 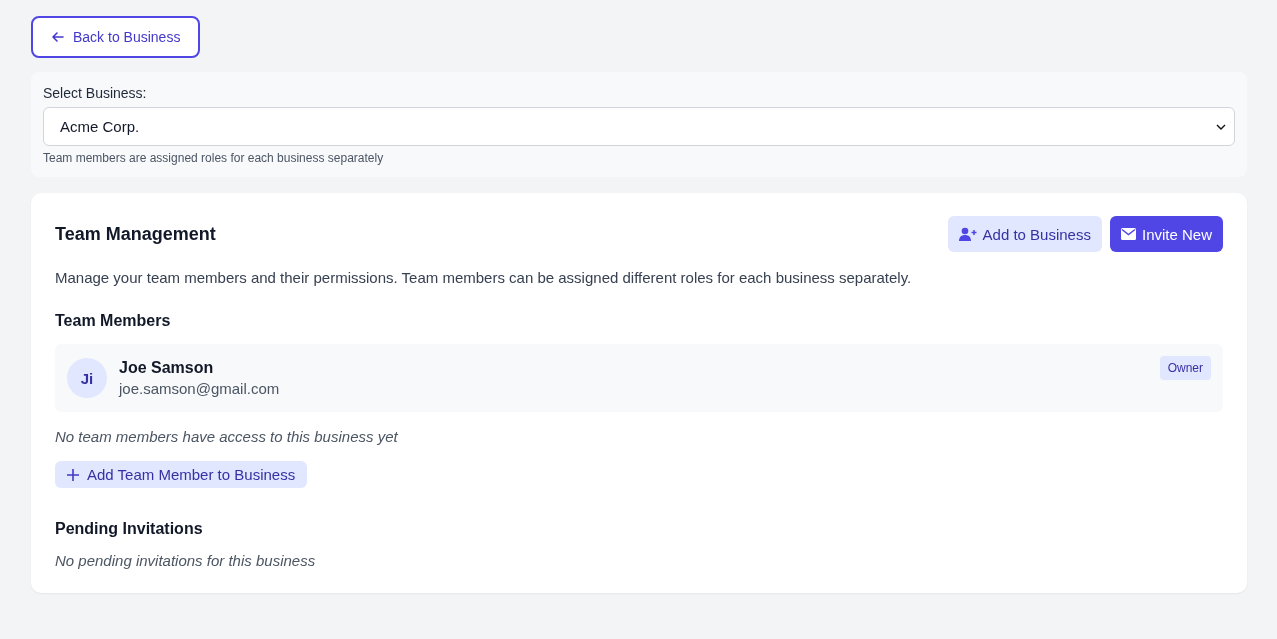 I want to click on envelope-icon, so click(x=1128, y=234).